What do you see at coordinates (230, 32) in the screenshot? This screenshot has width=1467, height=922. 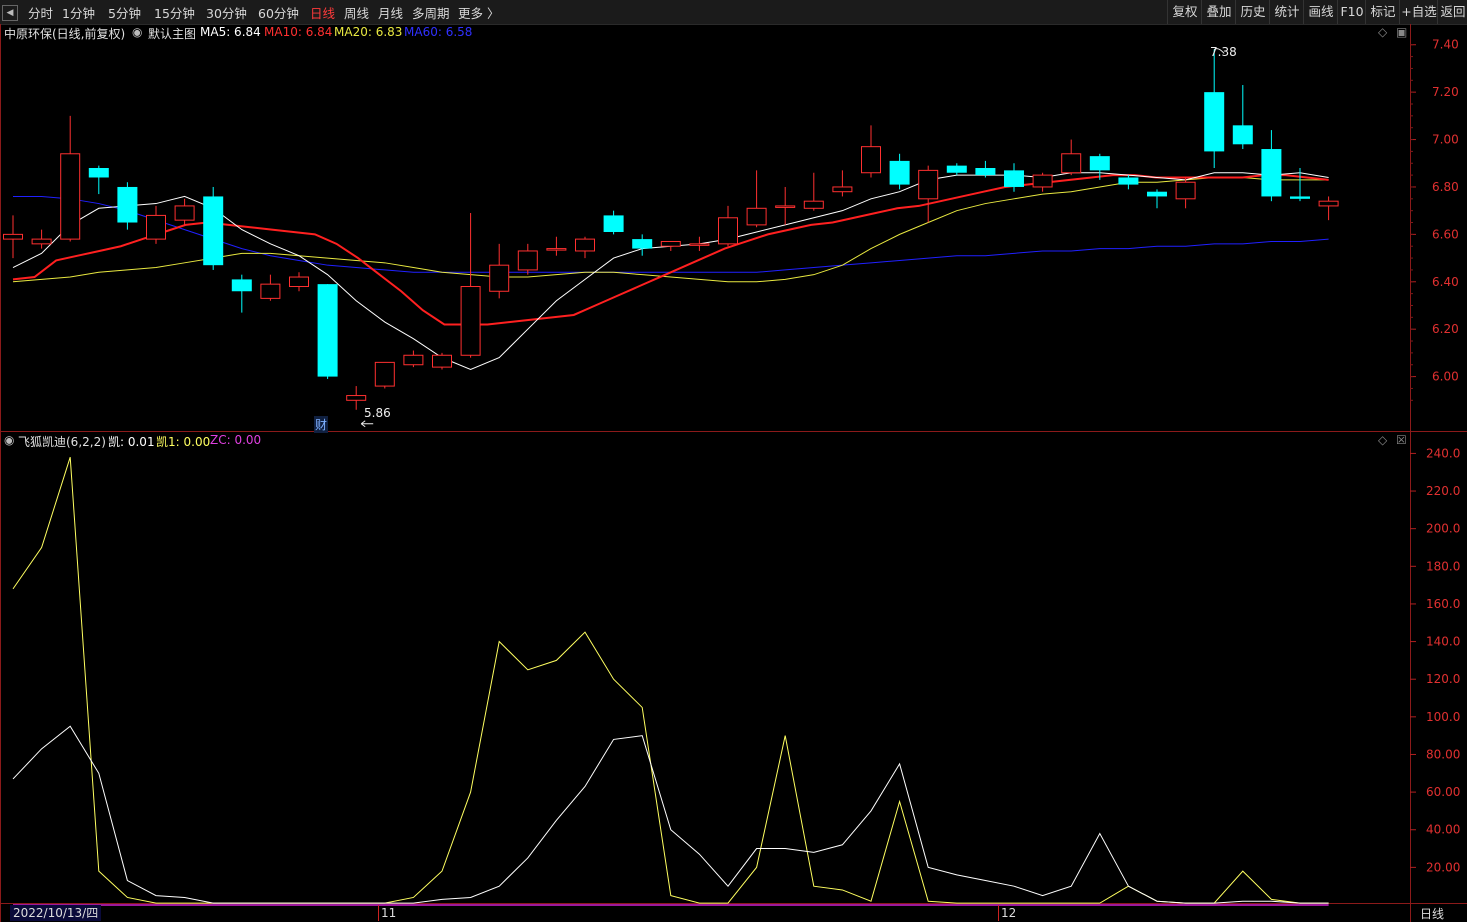 I see `ma5-label: MA5: 6.84` at bounding box center [230, 32].